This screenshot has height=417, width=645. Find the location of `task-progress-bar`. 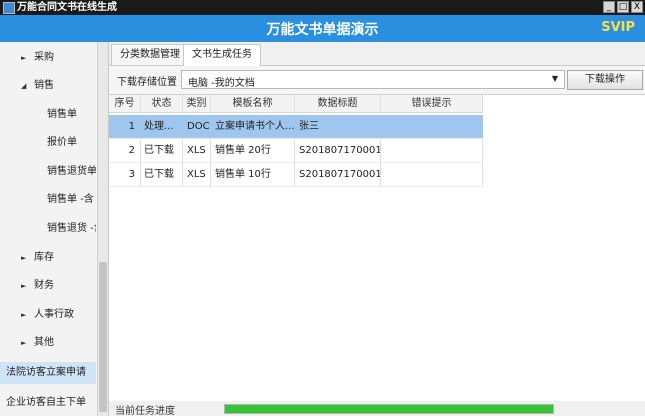

task-progress-bar is located at coordinates (389, 409).